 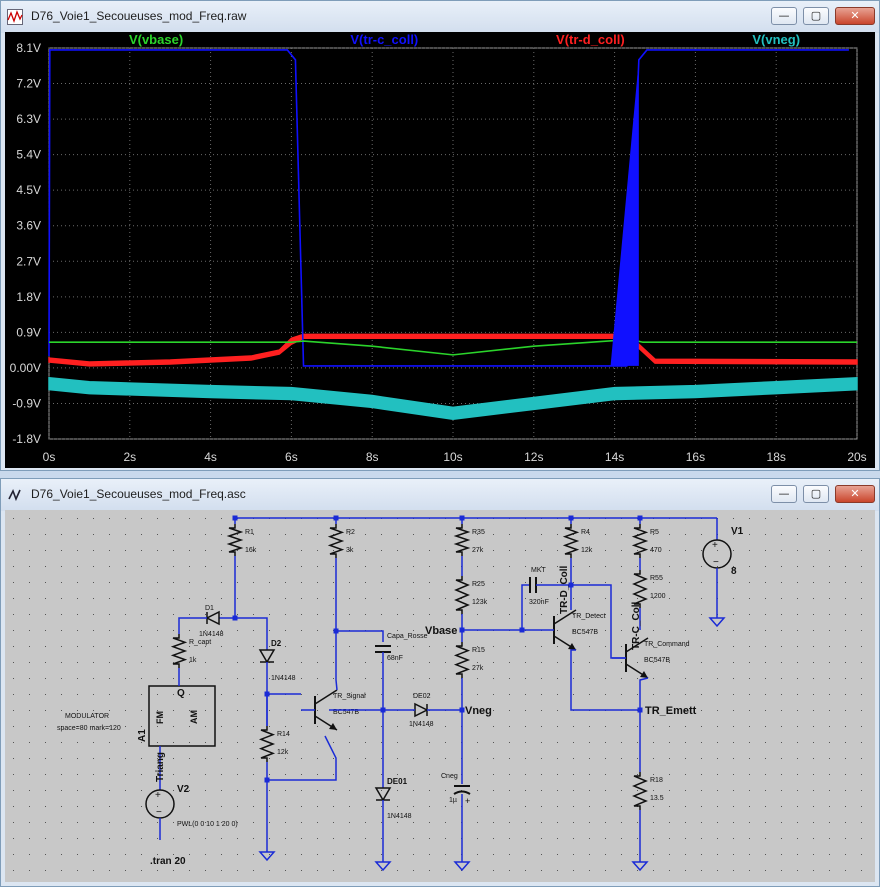 What do you see at coordinates (383, 794) in the screenshot?
I see `diode` at bounding box center [383, 794].